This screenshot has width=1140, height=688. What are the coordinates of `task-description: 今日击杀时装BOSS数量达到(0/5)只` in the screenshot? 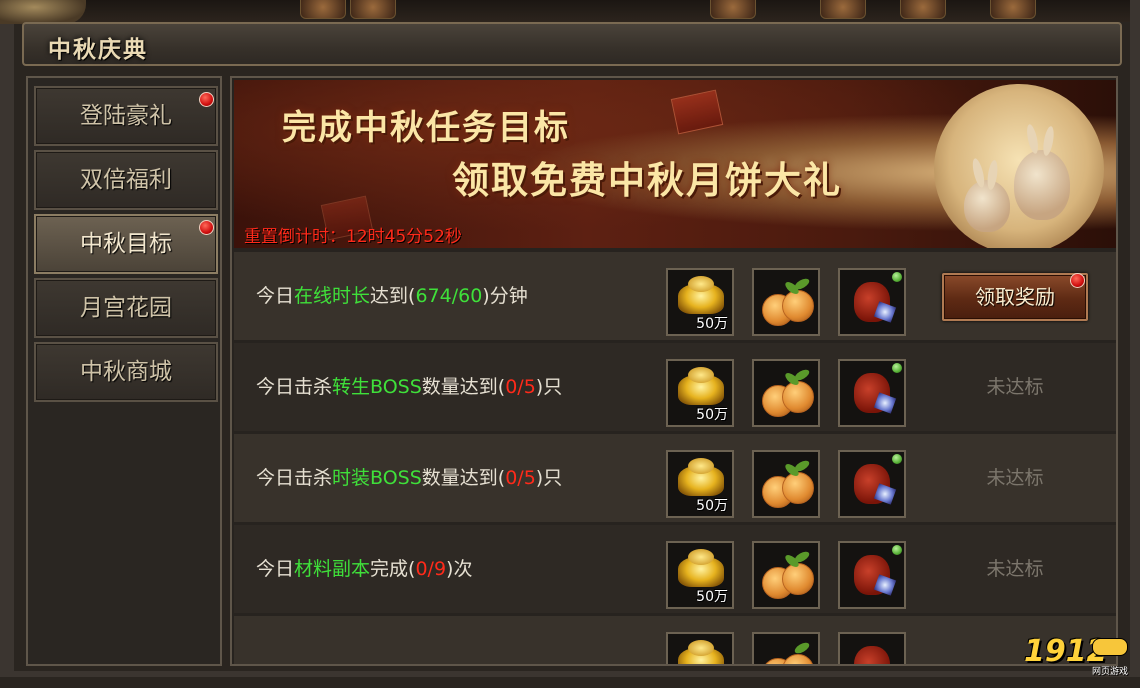 It's located at (409, 478).